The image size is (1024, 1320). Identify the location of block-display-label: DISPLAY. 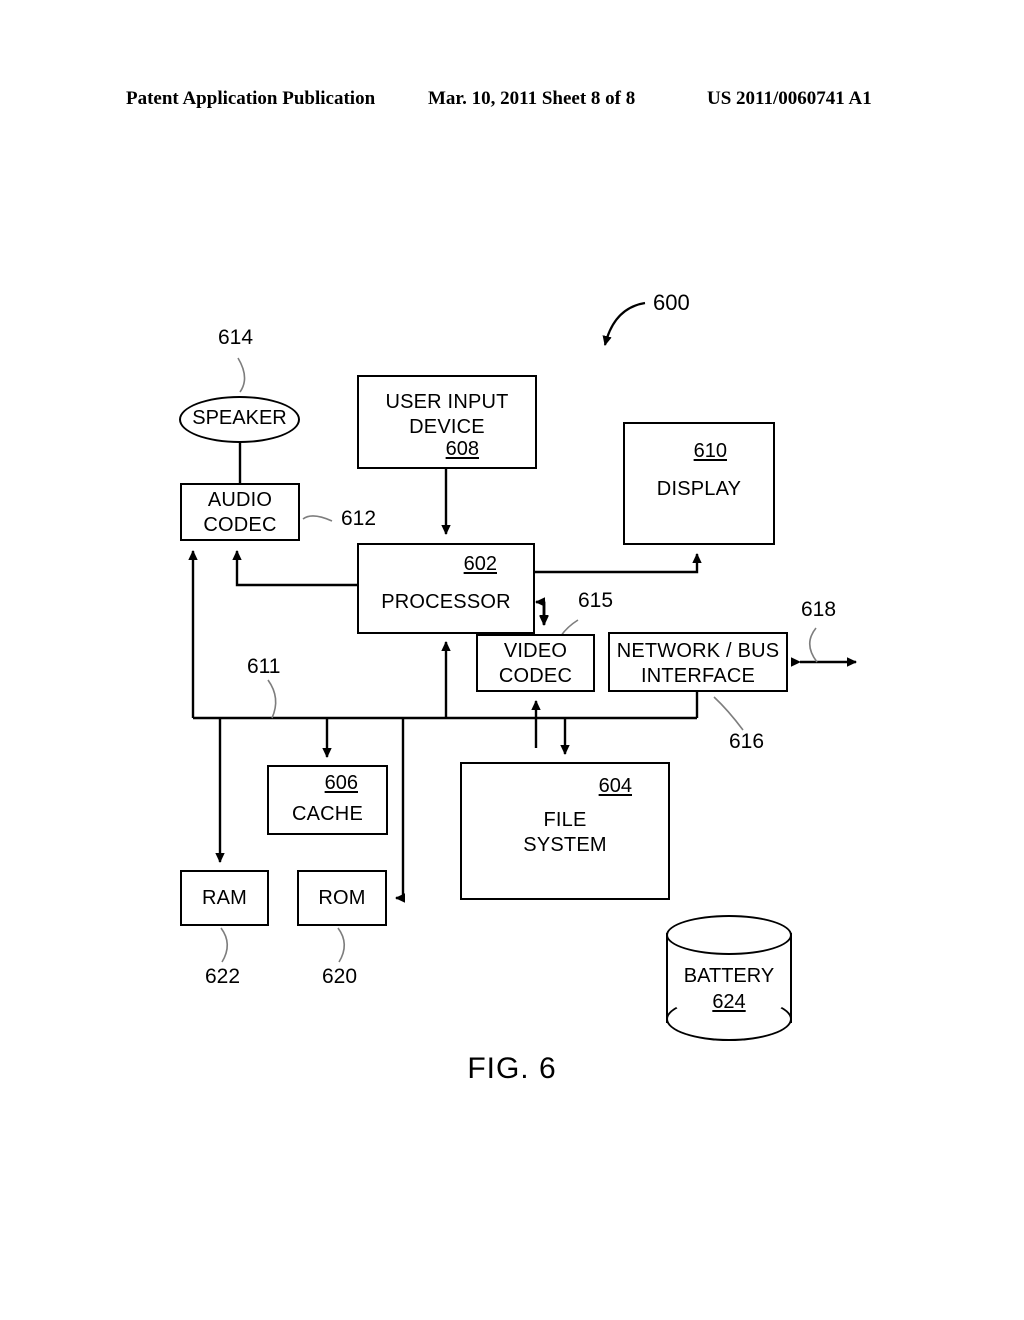
(699, 489).